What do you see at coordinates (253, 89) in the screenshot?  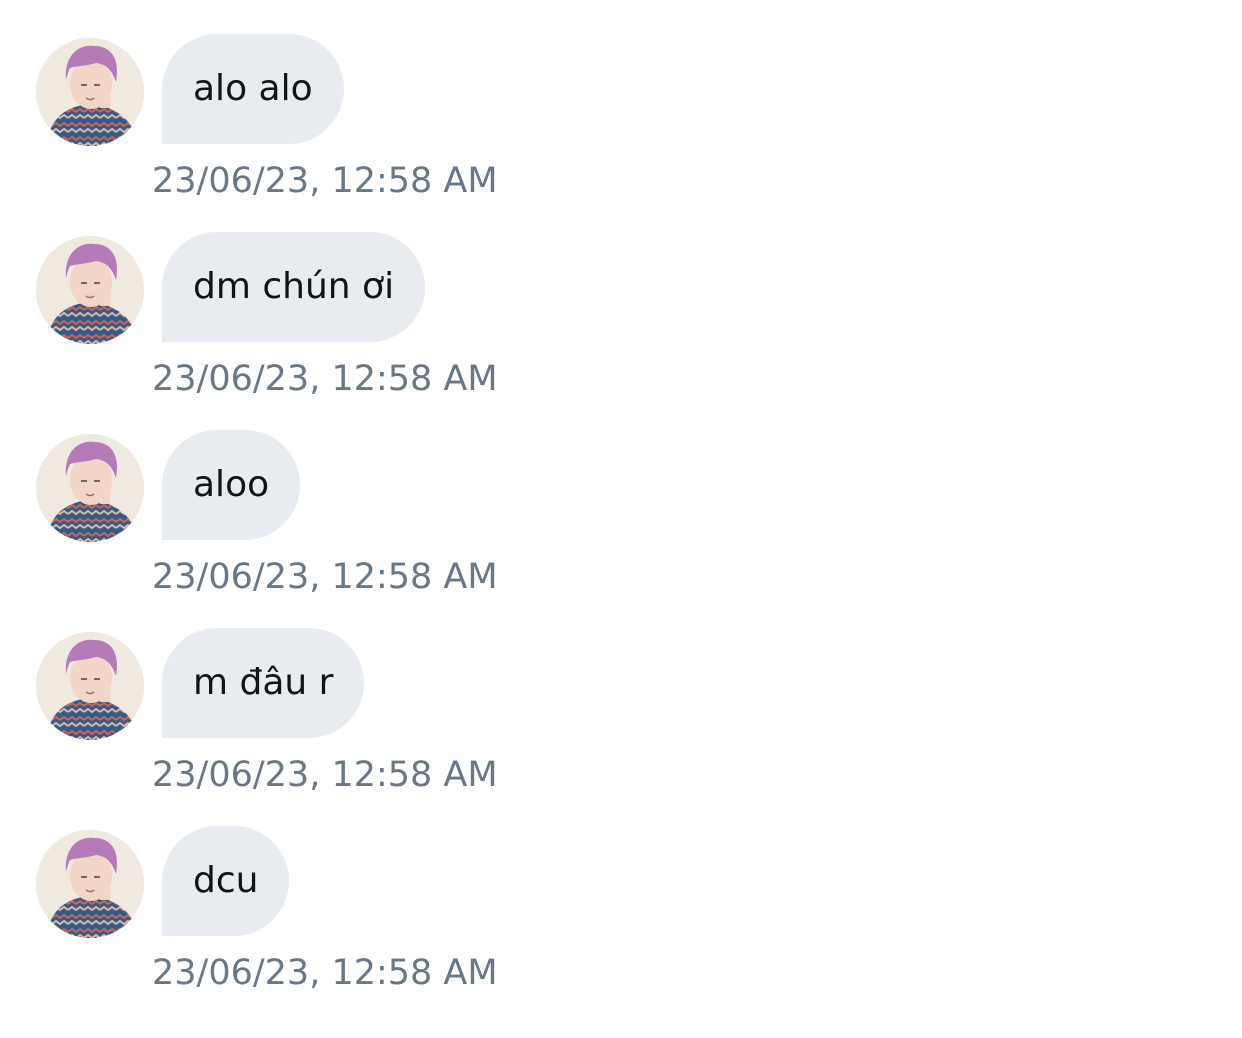 I see `message-bubble: alo alo` at bounding box center [253, 89].